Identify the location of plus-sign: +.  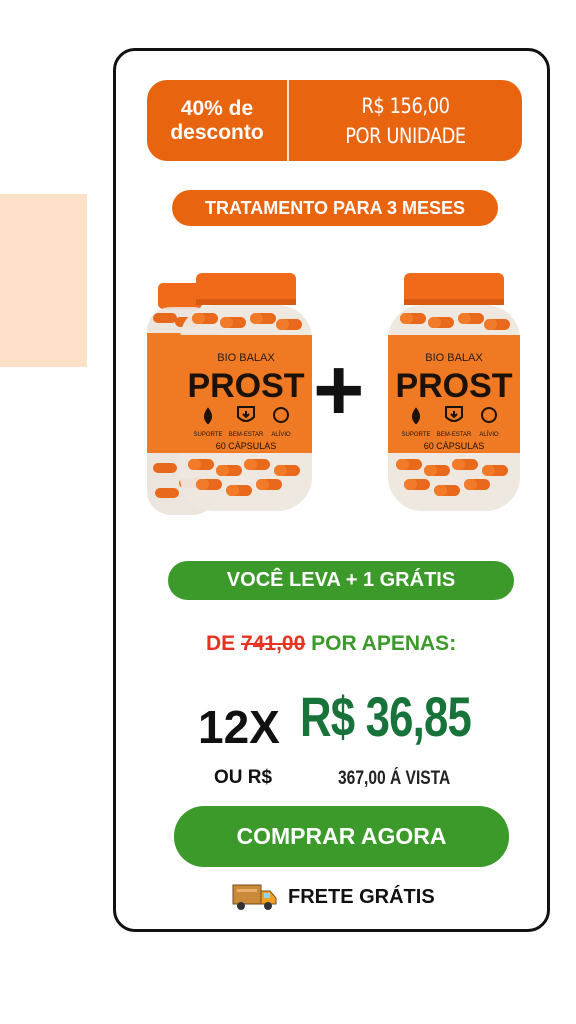
(339, 389).